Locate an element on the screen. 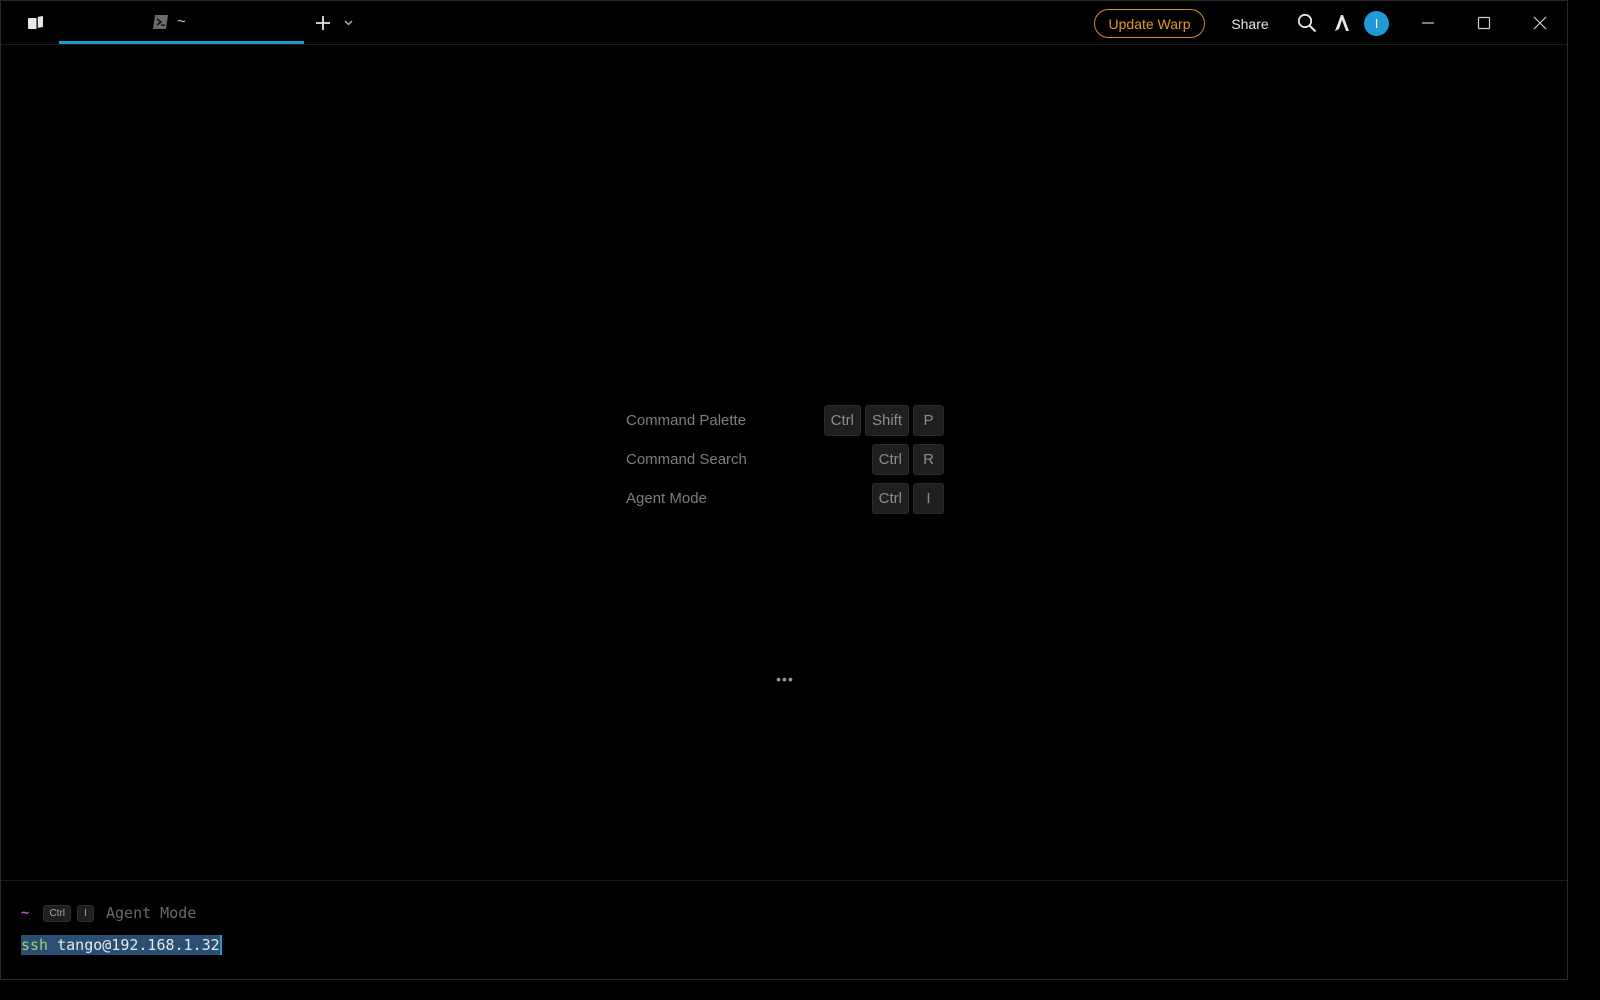 The image size is (1600, 1000). command-input: ssh tango@192.168.1.32 is located at coordinates (121, 945).